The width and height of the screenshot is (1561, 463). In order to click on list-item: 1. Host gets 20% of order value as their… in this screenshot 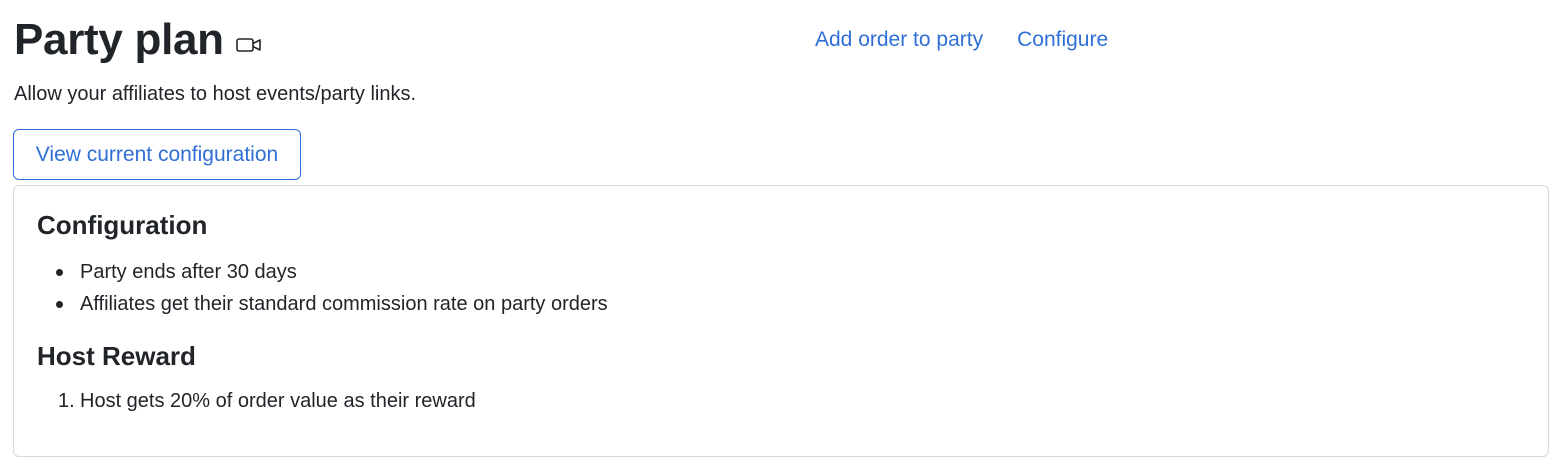, I will do `click(267, 401)`.